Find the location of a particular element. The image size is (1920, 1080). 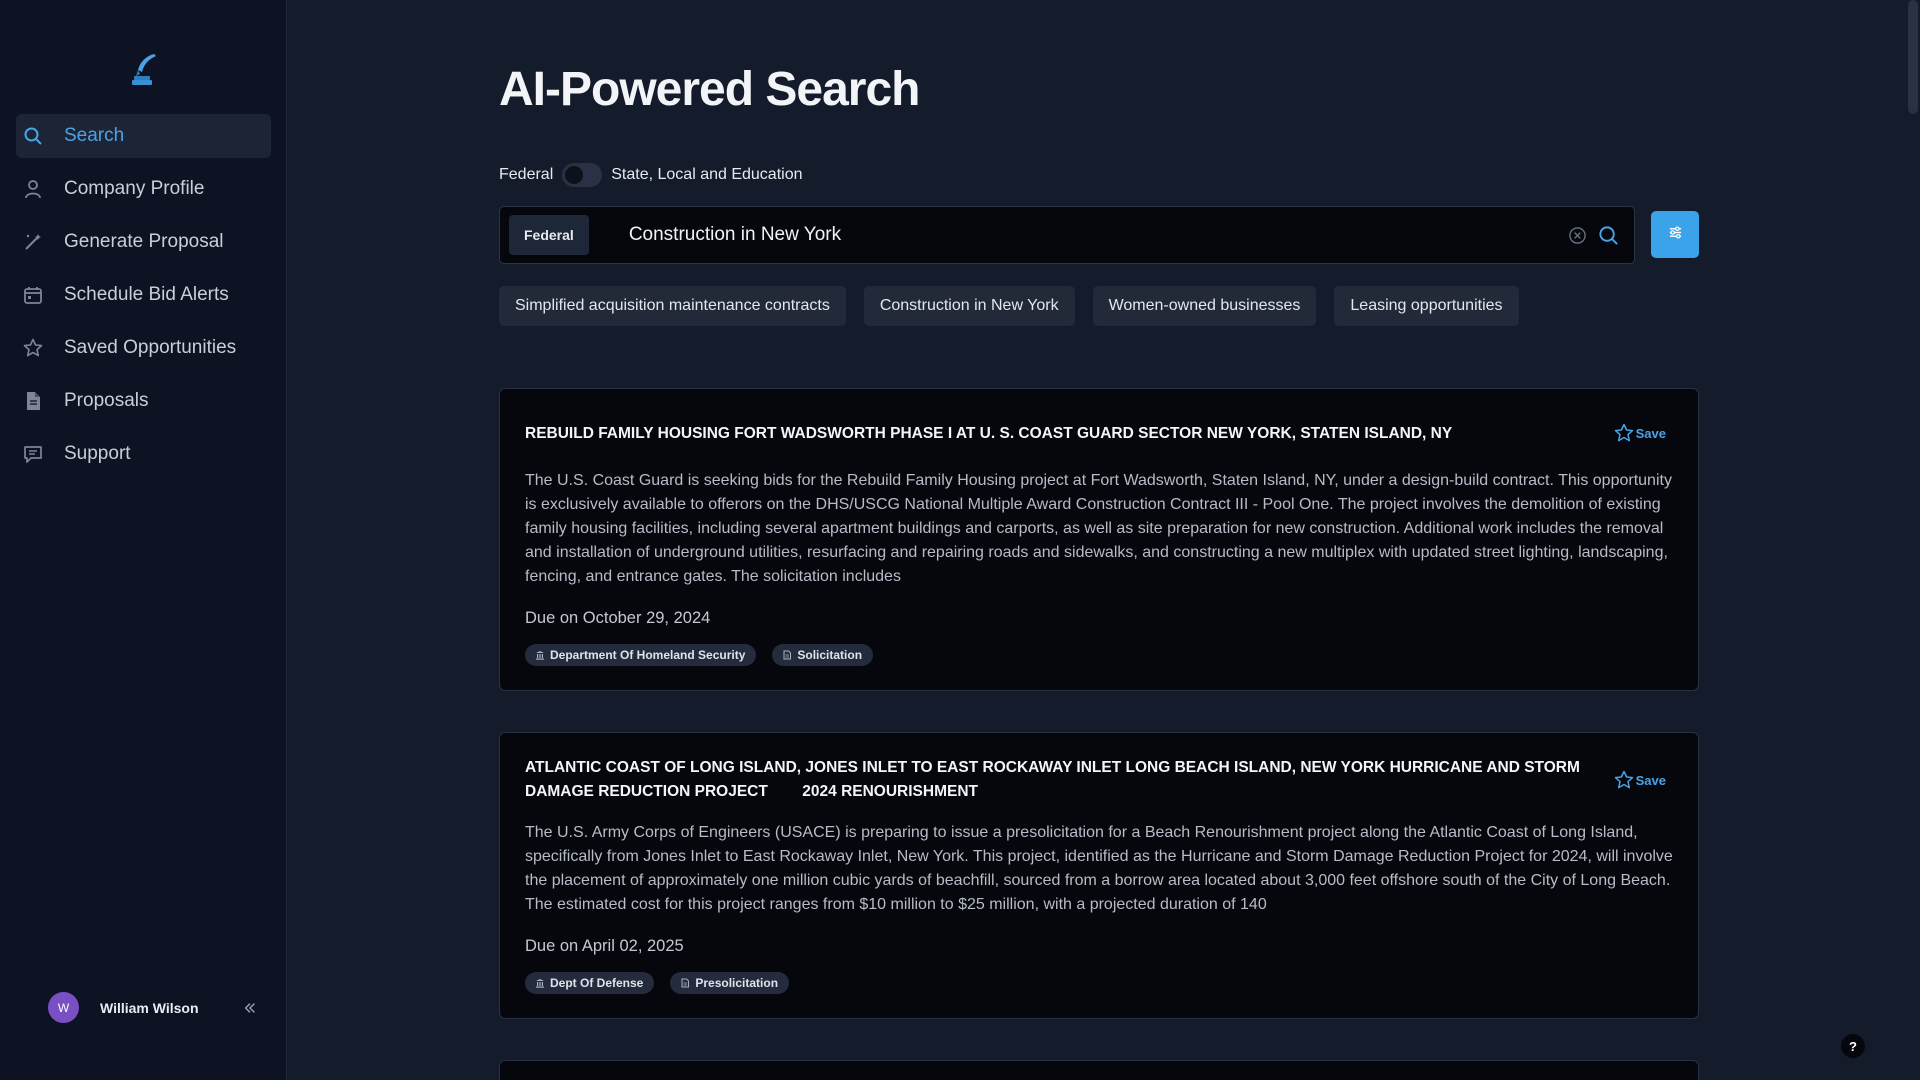

sidebar-item-proposals: Proposals is located at coordinates (143, 401).